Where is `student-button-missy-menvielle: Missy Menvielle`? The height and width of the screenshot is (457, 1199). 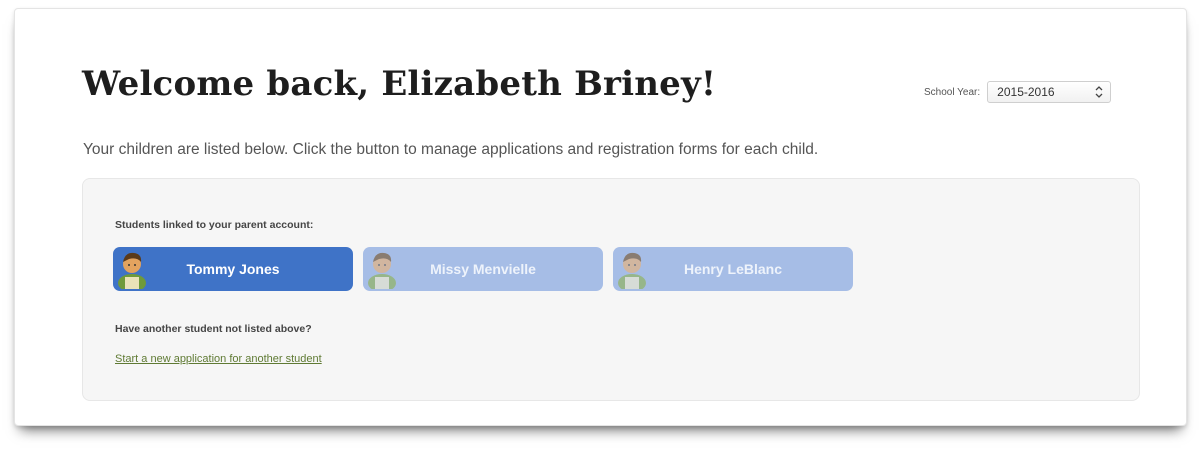 student-button-missy-menvielle: Missy Menvielle is located at coordinates (483, 269).